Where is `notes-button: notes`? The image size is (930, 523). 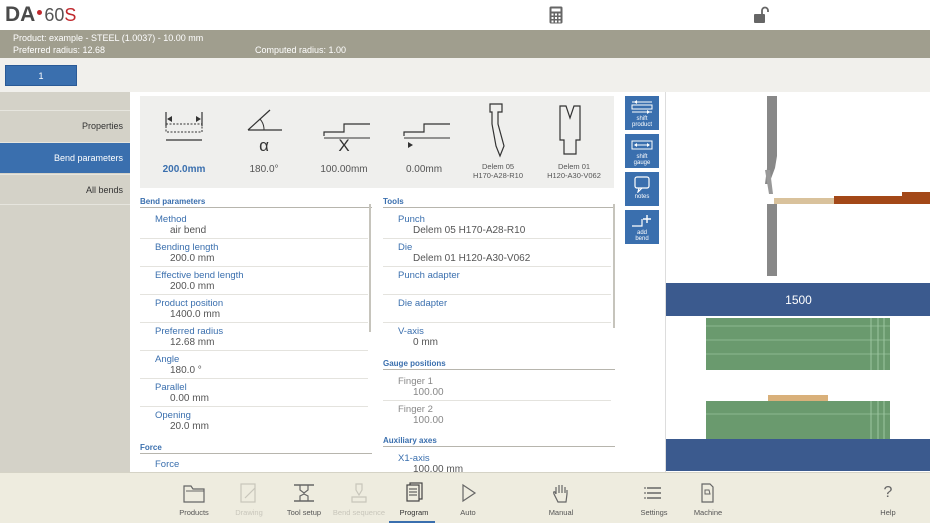 notes-button: notes is located at coordinates (642, 189).